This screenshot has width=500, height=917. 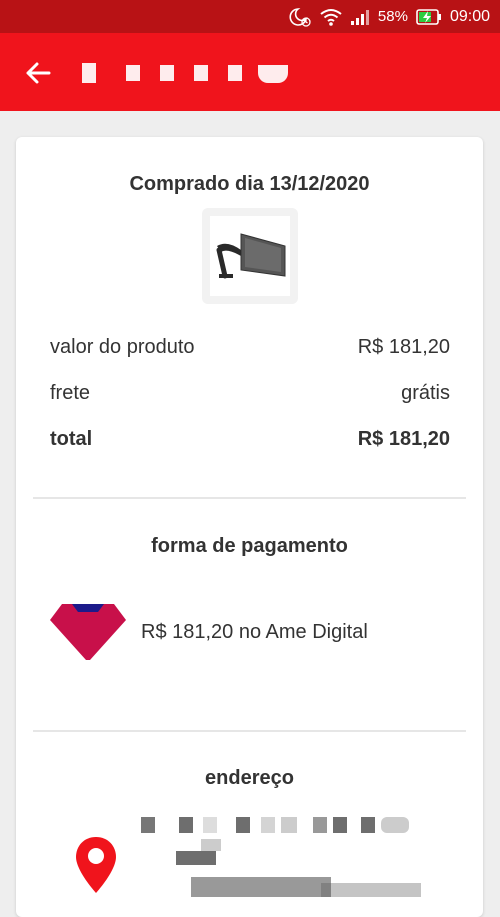 What do you see at coordinates (96, 865) in the screenshot?
I see `location-pin-icon` at bounding box center [96, 865].